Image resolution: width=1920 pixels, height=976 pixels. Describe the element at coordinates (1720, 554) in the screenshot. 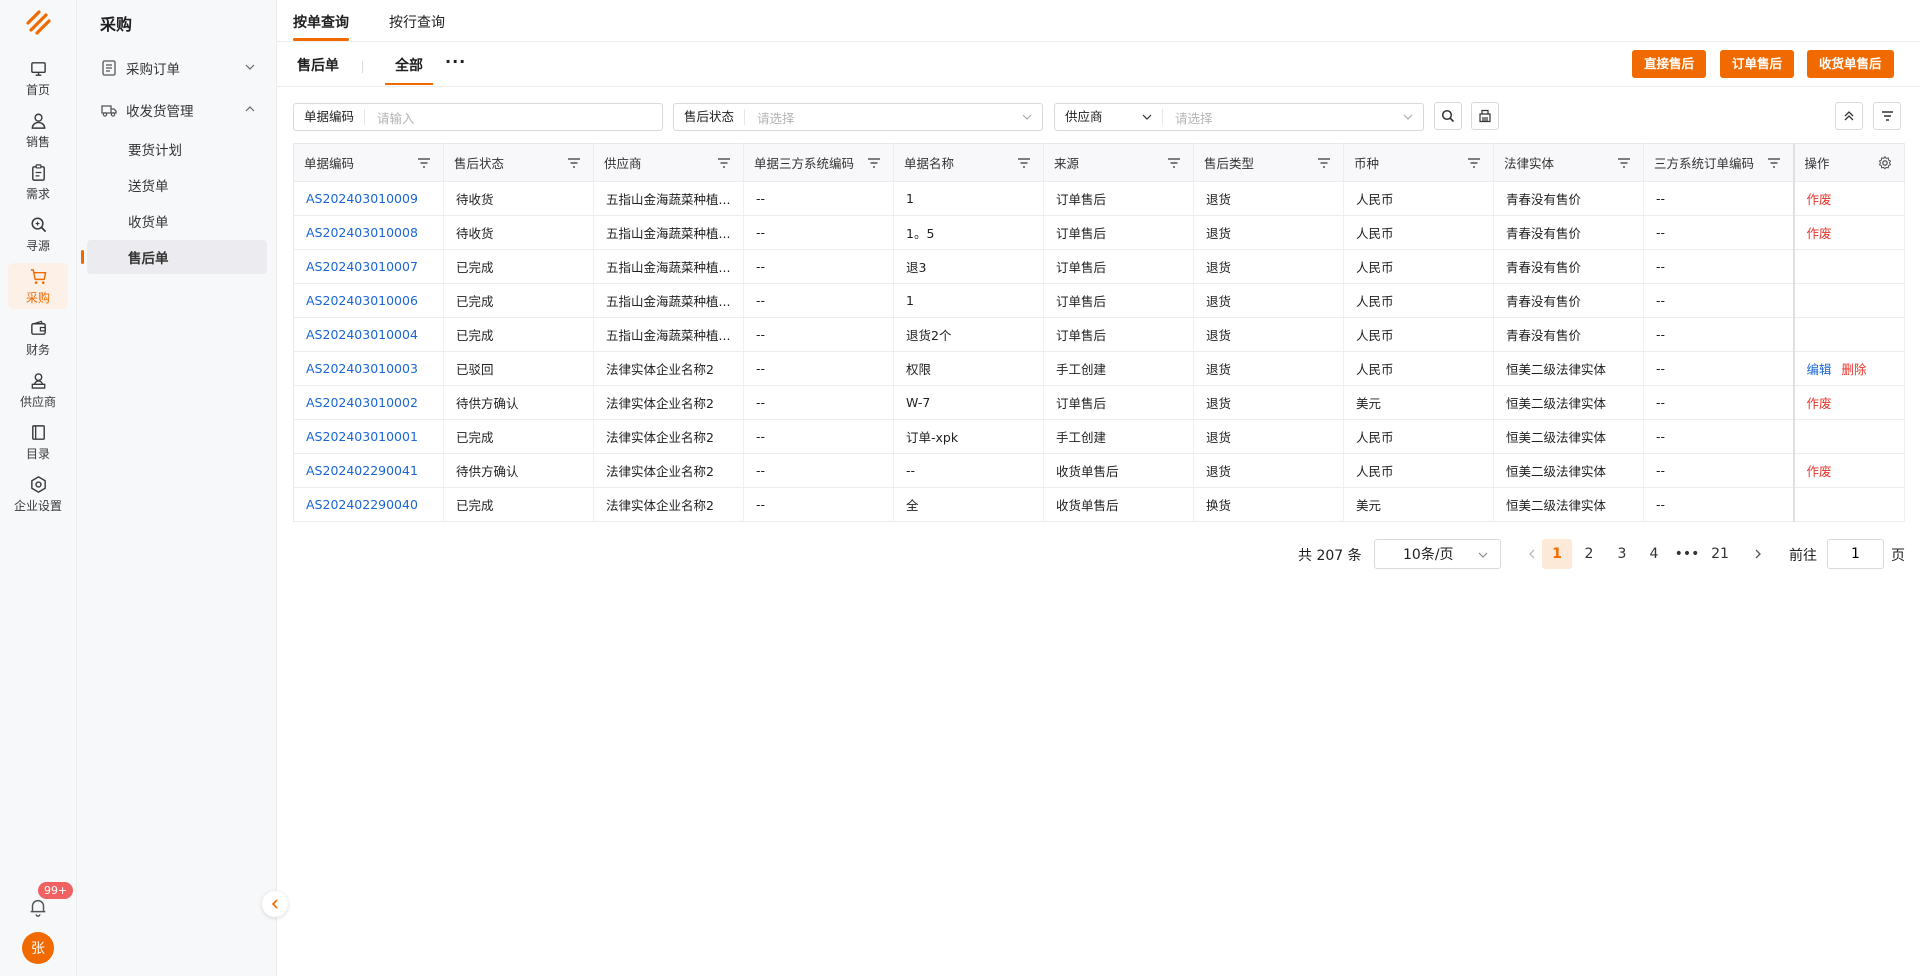

I see `page-button: 21` at that location.